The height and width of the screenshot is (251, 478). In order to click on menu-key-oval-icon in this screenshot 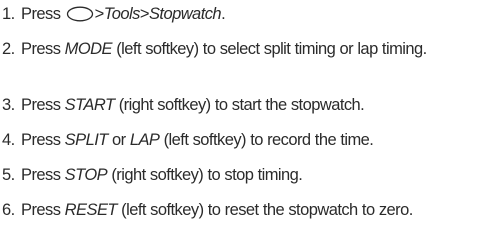, I will do `click(80, 14)`.